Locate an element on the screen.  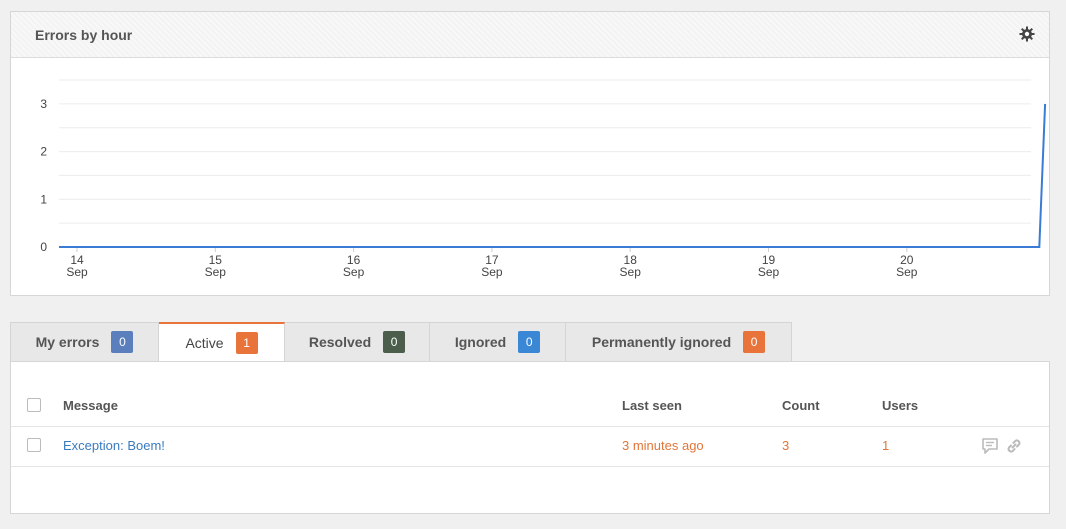
tab-count-badge: 1 is located at coordinates (246, 343).